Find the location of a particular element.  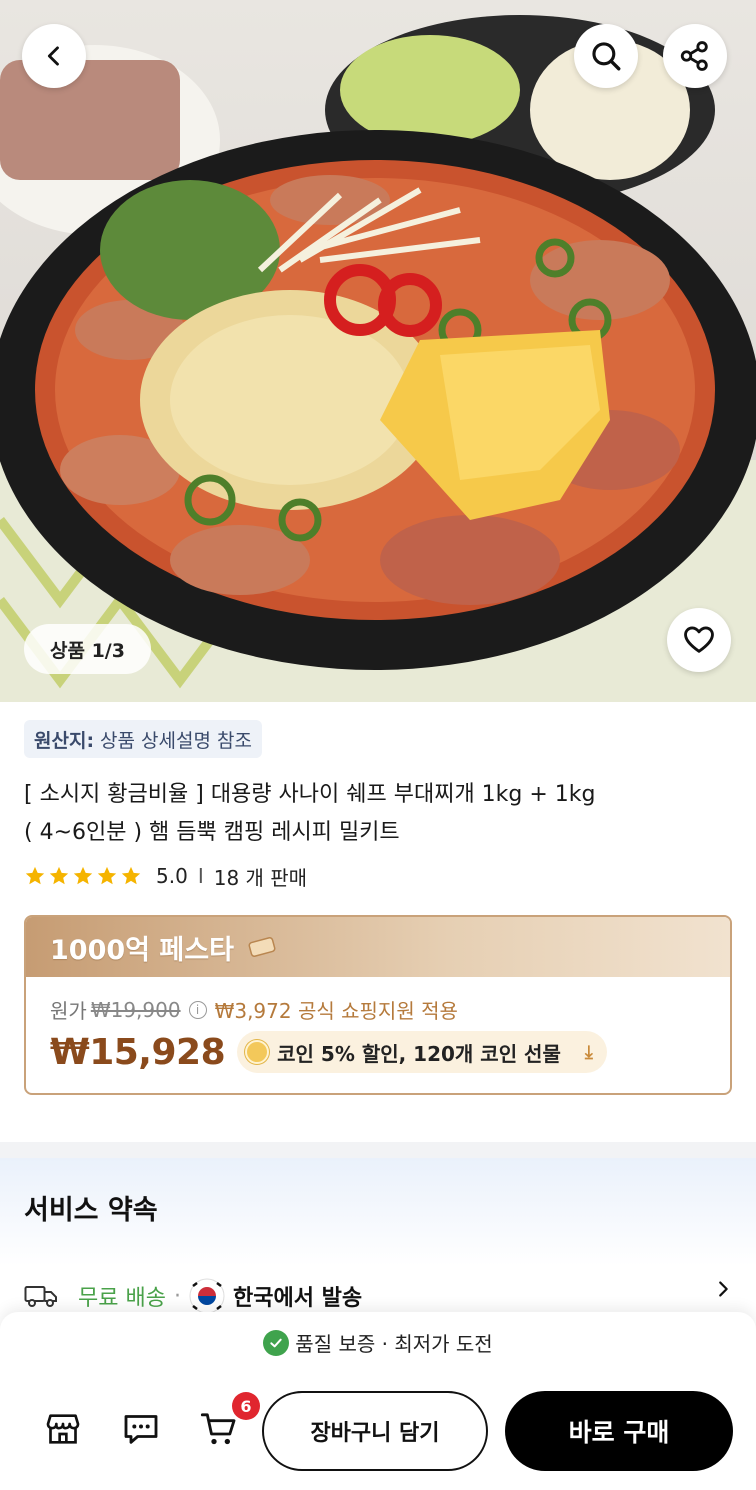

origin-tag: 원산지: 상품 상세설명 참조 is located at coordinates (143, 739).